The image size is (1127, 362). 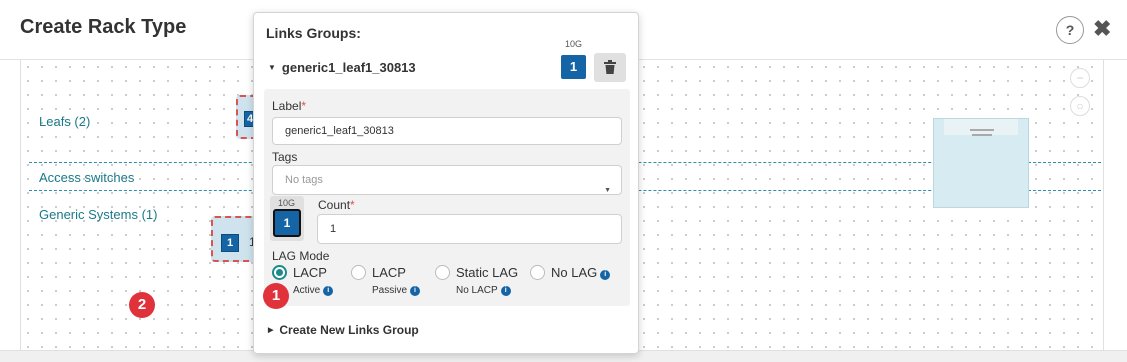 What do you see at coordinates (396, 290) in the screenshot?
I see `radio-sub-lacp-passive: Passive i` at bounding box center [396, 290].